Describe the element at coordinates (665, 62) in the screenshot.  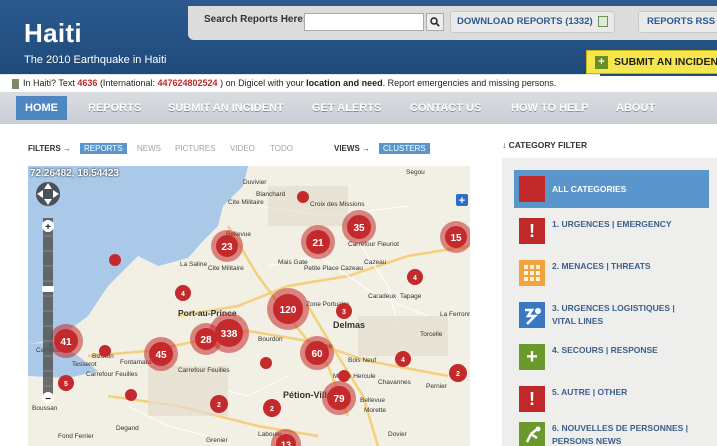
I see `submit-incident-label: SUBMIT AN INCIDENT` at that location.